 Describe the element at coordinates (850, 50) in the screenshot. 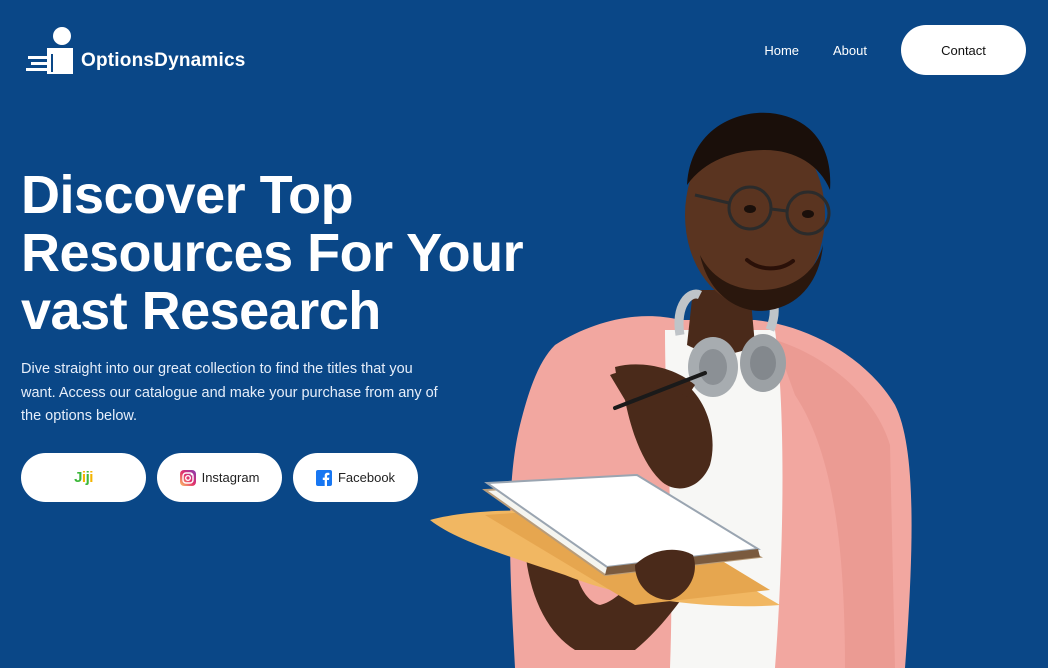

I see `nav-about-link: About` at that location.